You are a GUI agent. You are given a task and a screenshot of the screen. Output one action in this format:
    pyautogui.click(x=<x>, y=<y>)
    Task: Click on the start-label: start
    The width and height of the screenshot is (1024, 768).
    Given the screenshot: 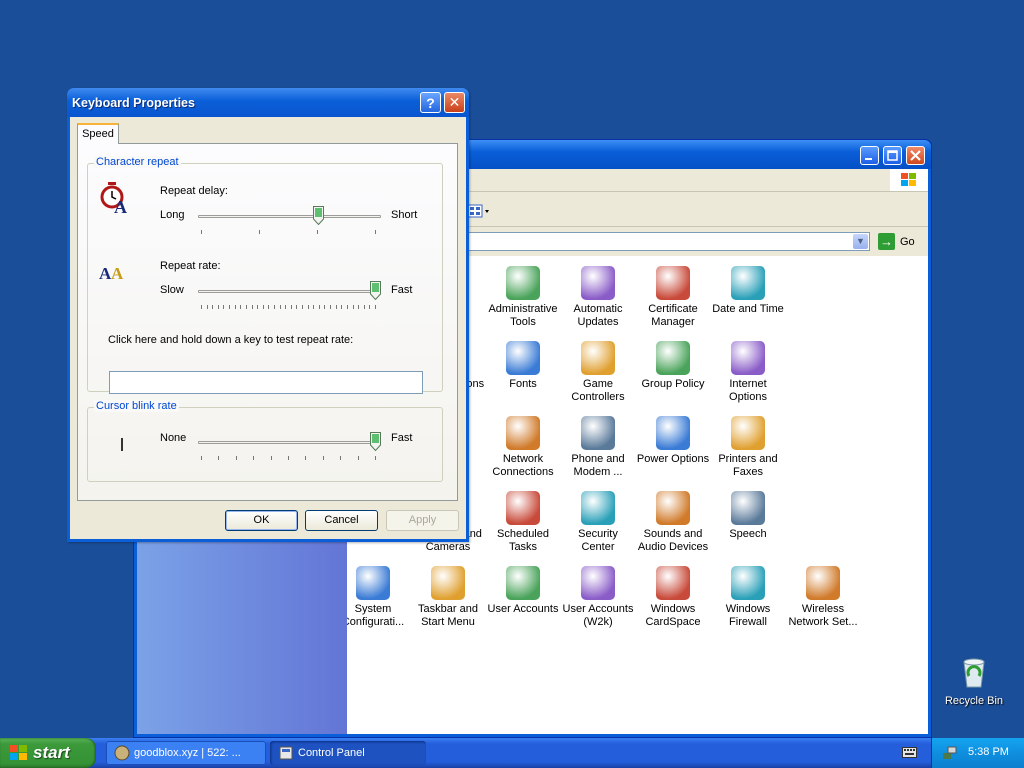 What is the action you would take?
    pyautogui.click(x=51, y=752)
    